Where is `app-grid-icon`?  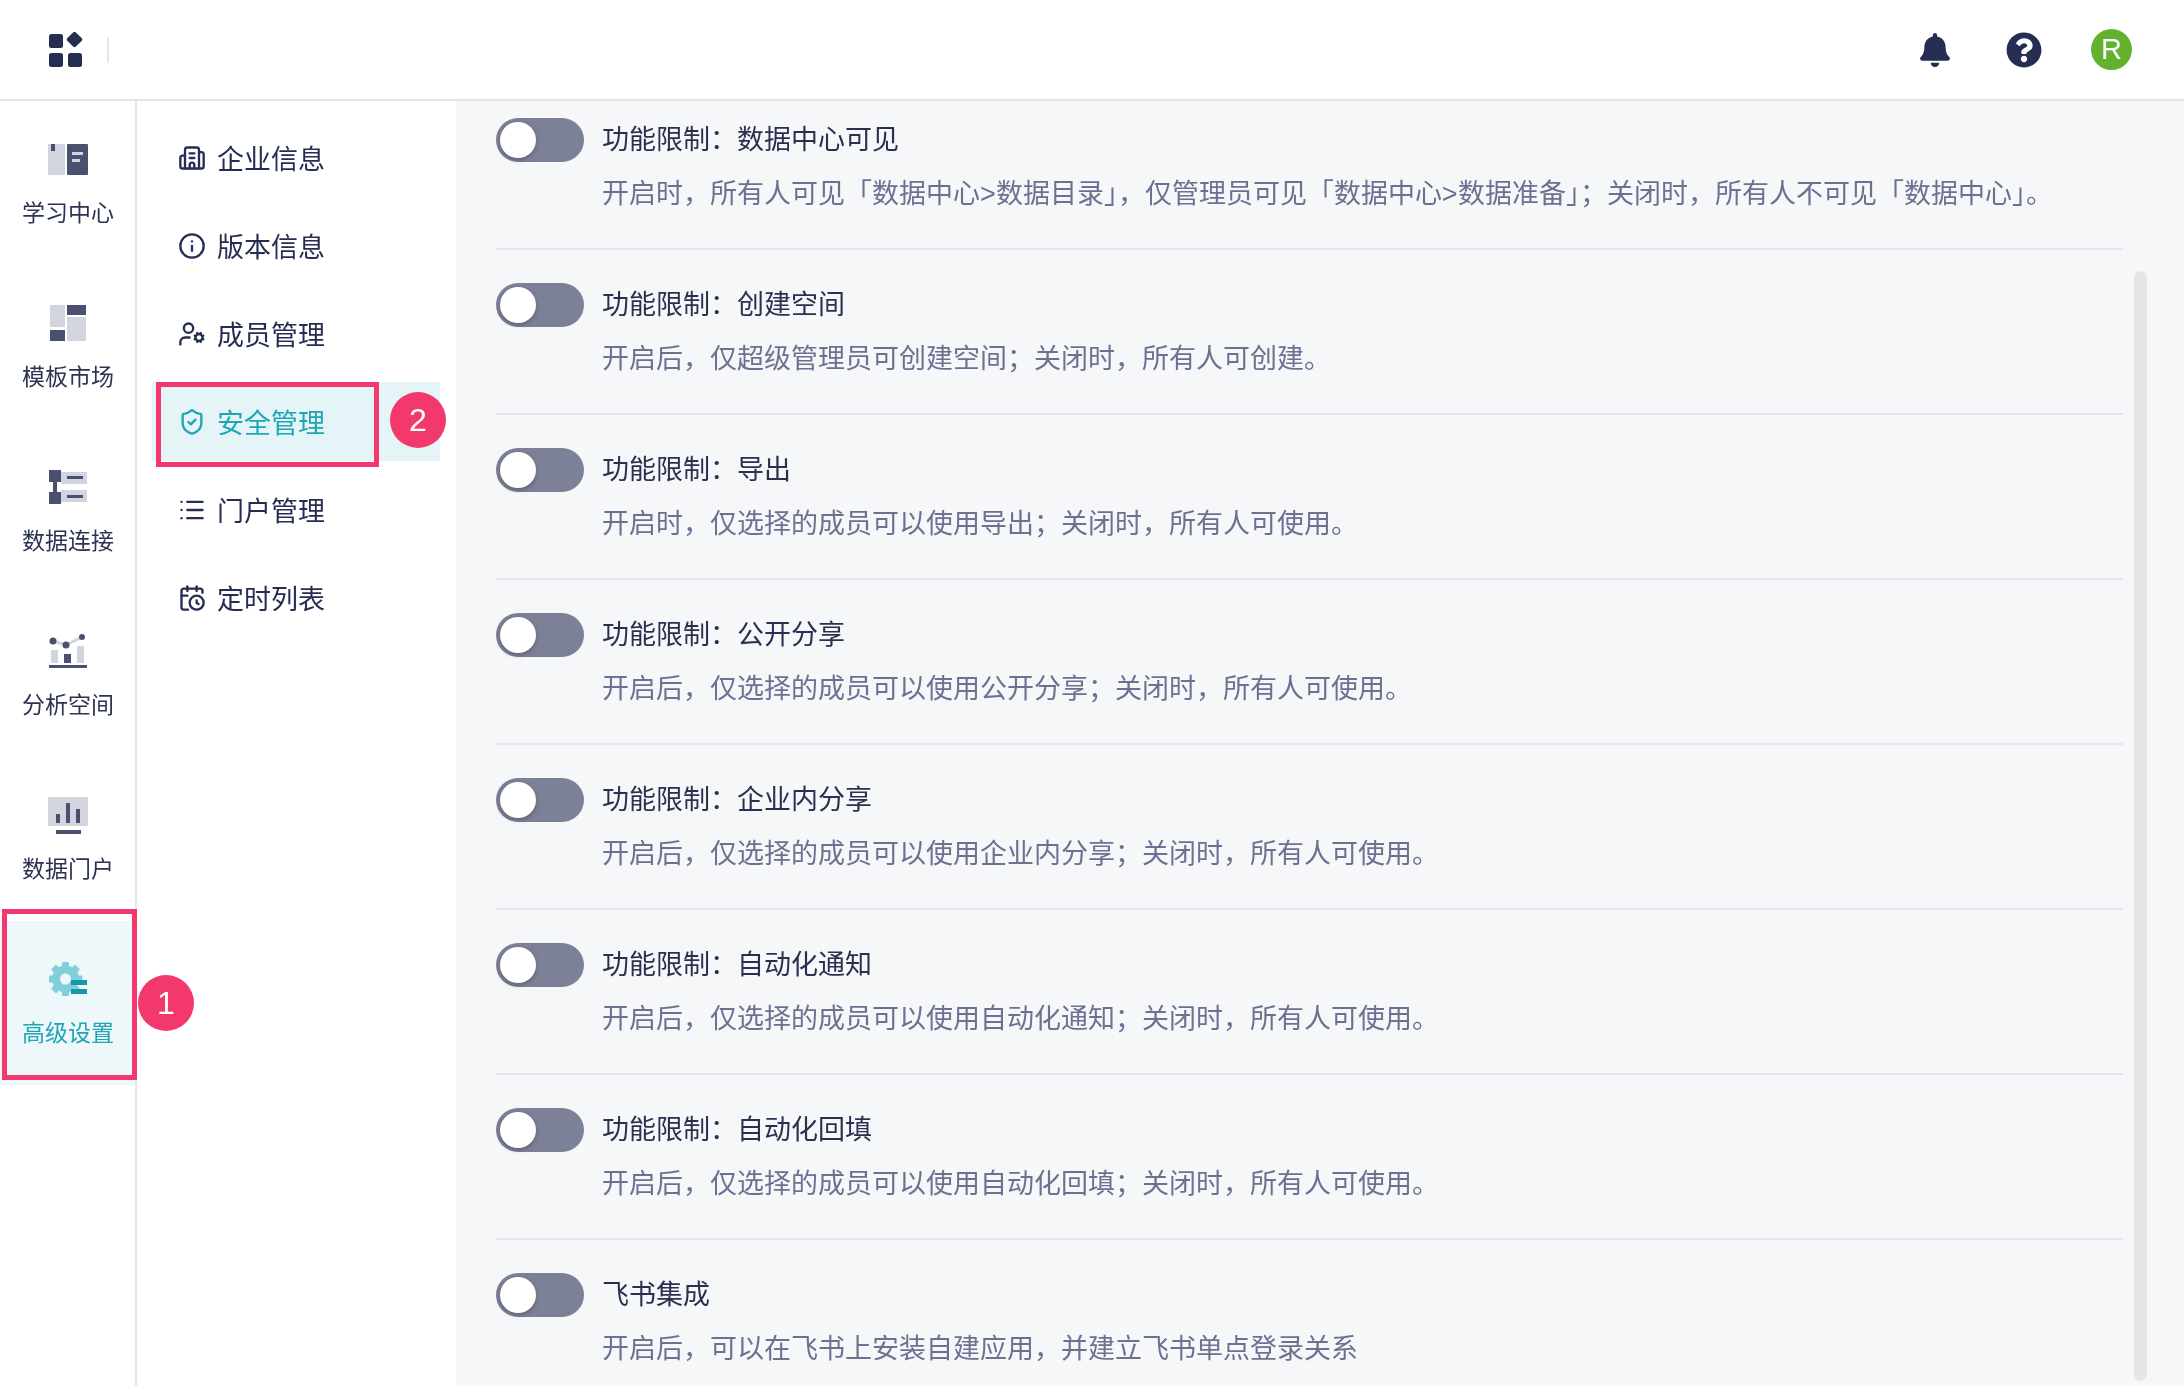
app-grid-icon is located at coordinates (66, 49).